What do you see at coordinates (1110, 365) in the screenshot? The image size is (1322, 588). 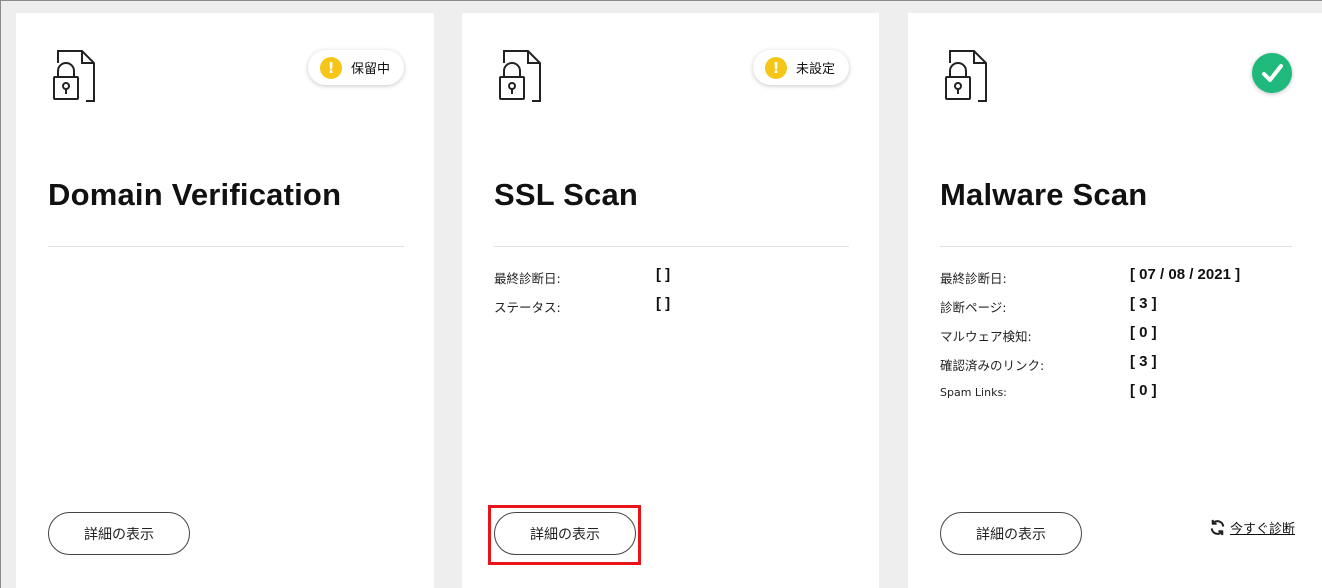 I see `info-row: 確認済みのリンク: [ 3 ]` at bounding box center [1110, 365].